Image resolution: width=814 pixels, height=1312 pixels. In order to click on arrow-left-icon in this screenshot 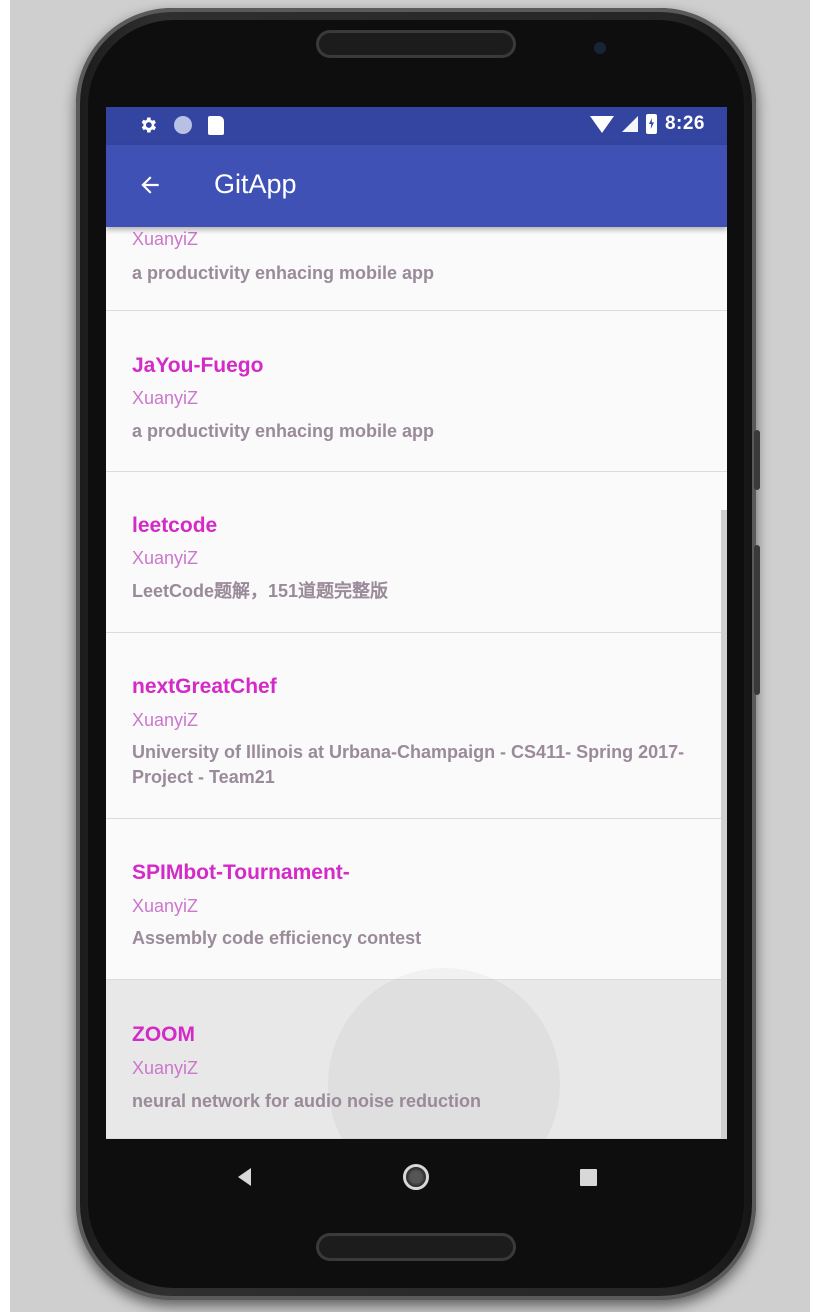, I will do `click(150, 185)`.